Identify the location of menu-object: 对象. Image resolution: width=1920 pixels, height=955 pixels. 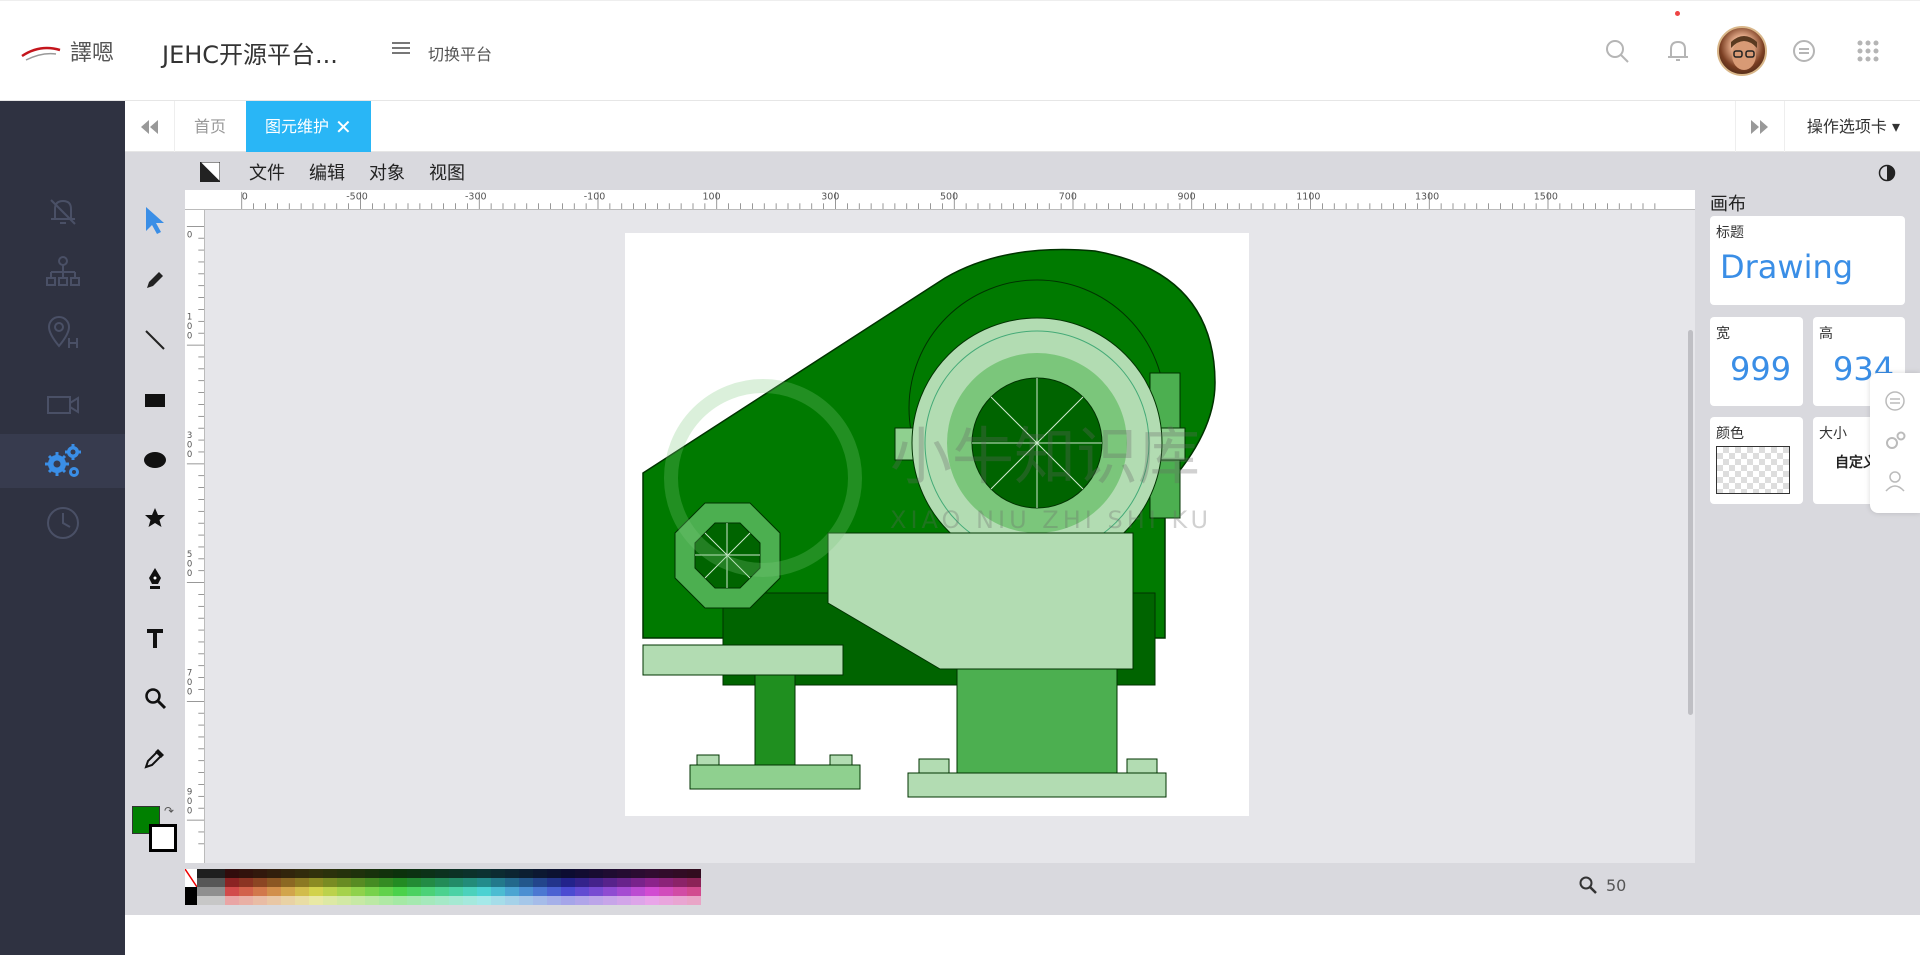
(387, 172).